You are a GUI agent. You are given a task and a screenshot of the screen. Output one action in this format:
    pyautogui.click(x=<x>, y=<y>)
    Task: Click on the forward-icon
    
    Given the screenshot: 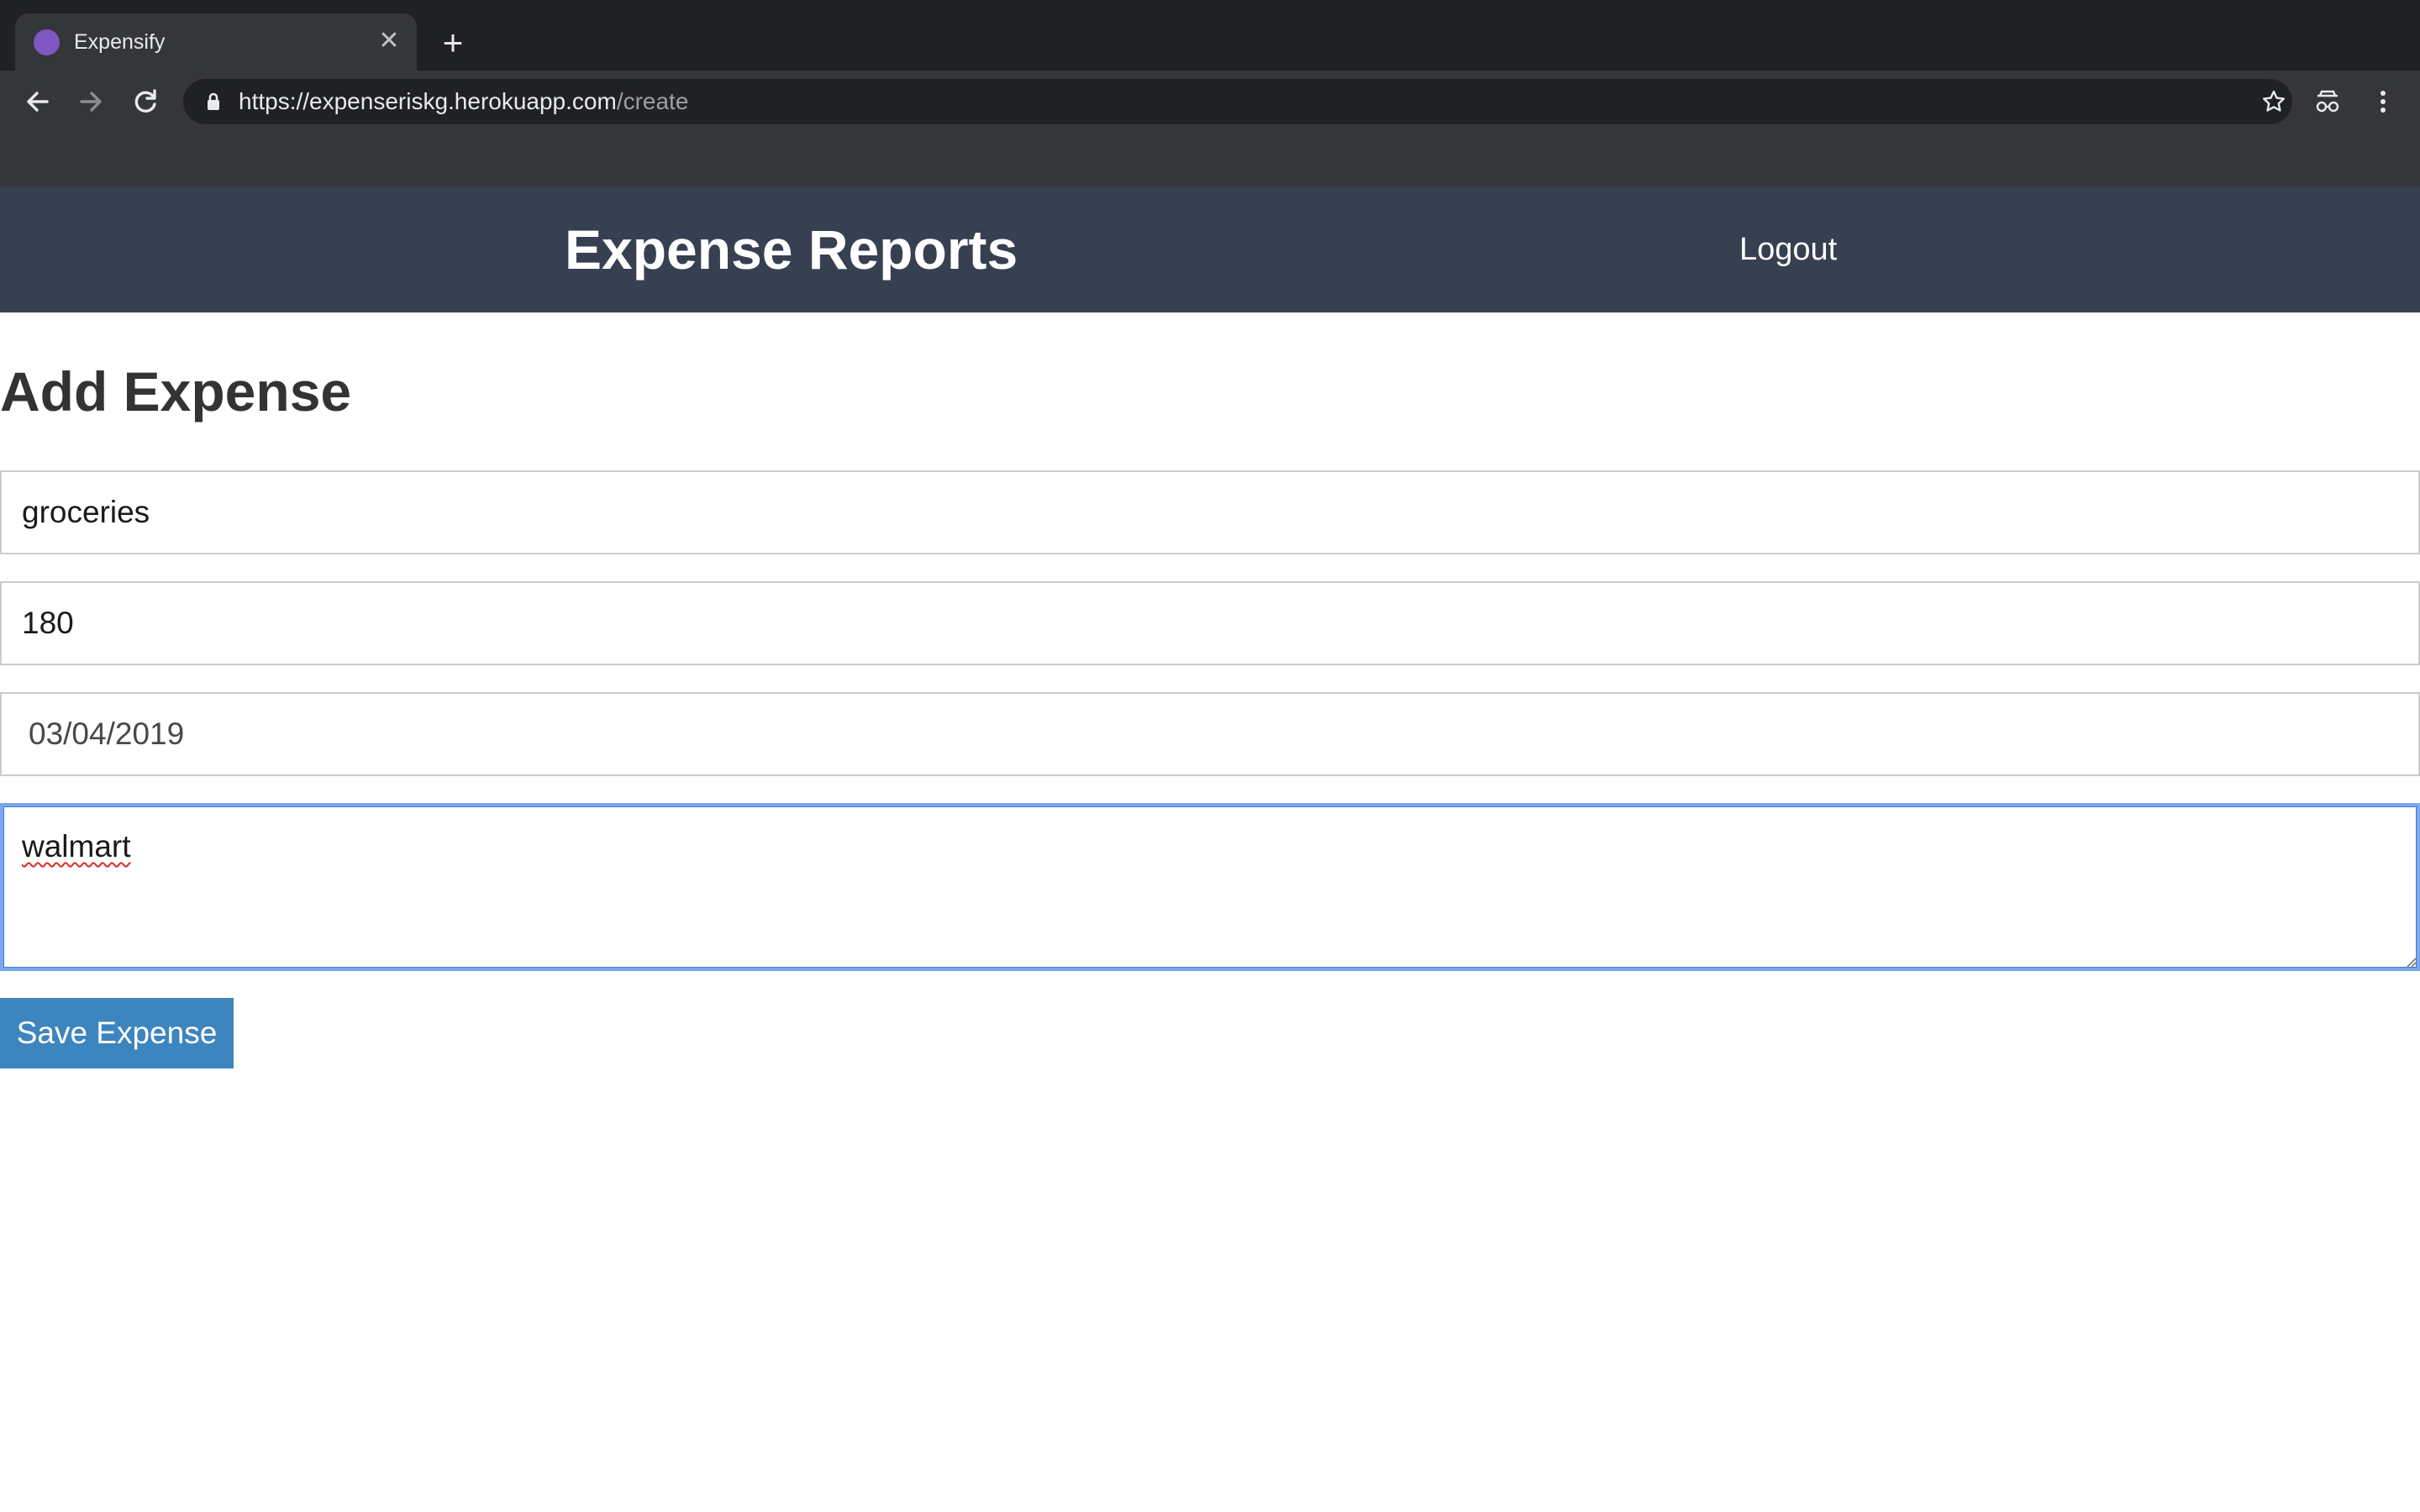 What is the action you would take?
    pyautogui.click(x=91, y=102)
    